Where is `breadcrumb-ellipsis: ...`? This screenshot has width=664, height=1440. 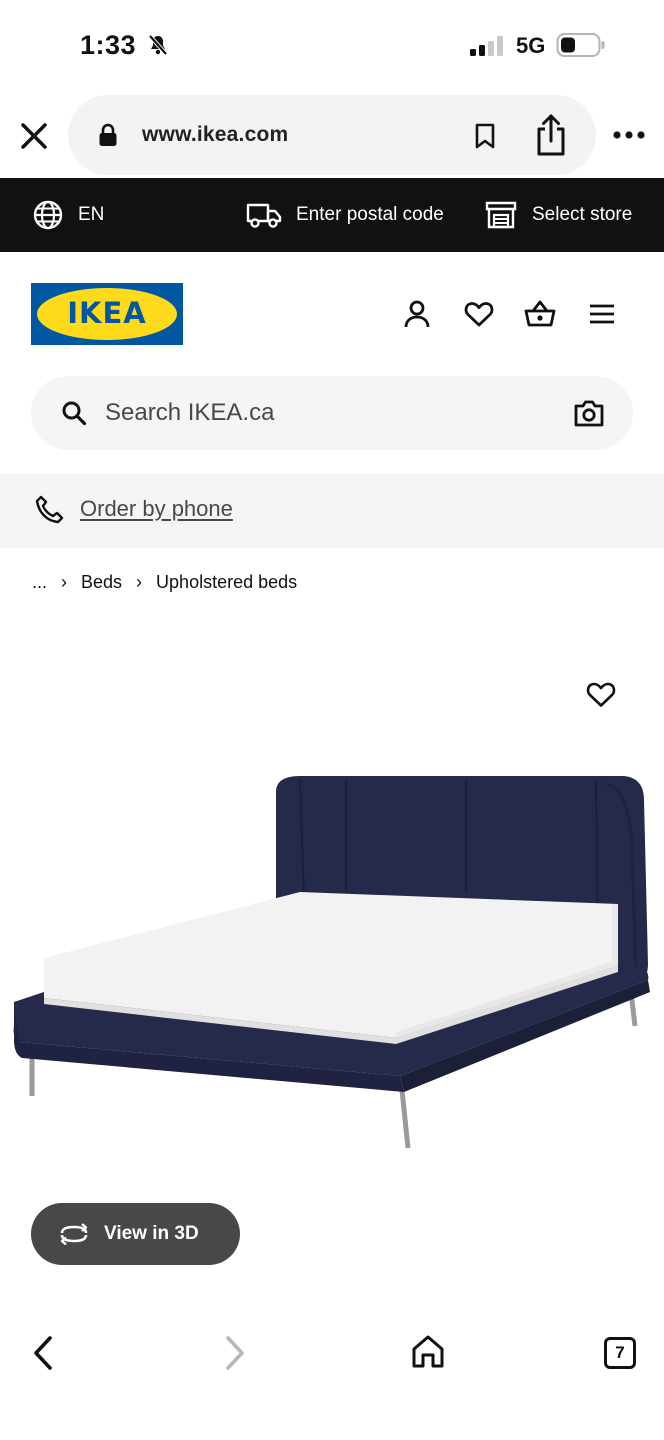
breadcrumb-ellipsis: ... is located at coordinates (39, 582).